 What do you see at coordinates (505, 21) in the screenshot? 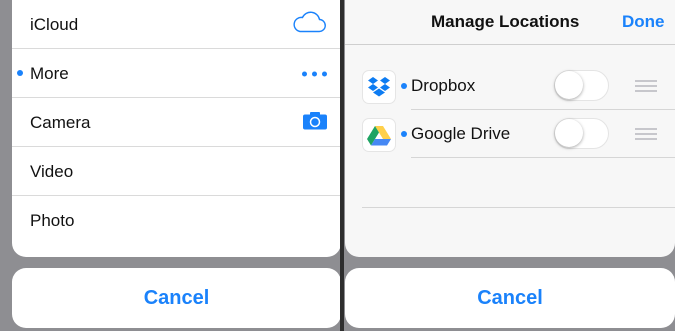
I see `page-title: Manage Locations` at bounding box center [505, 21].